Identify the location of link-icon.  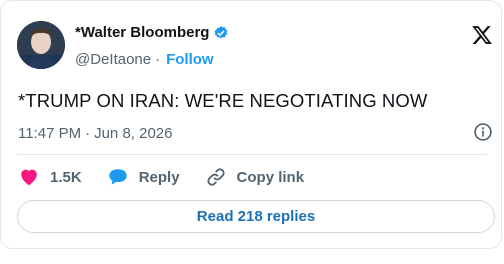
(215, 177).